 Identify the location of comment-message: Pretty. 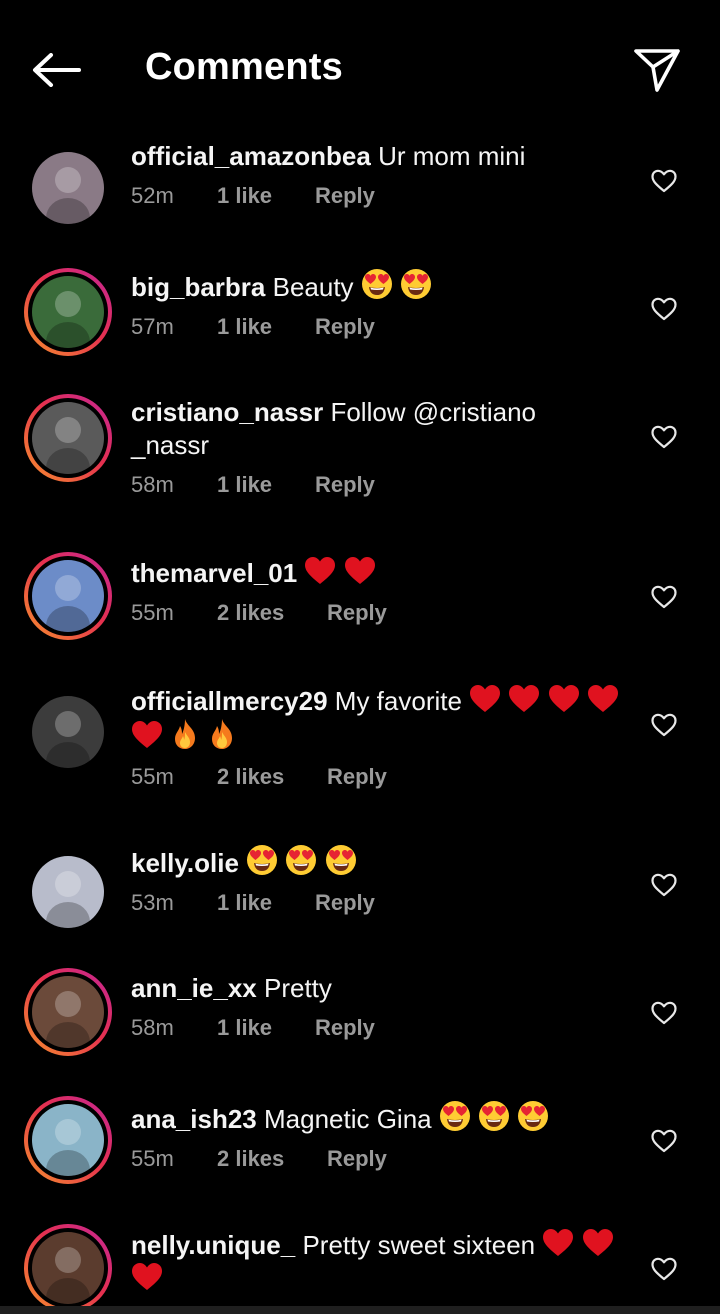
(297, 988).